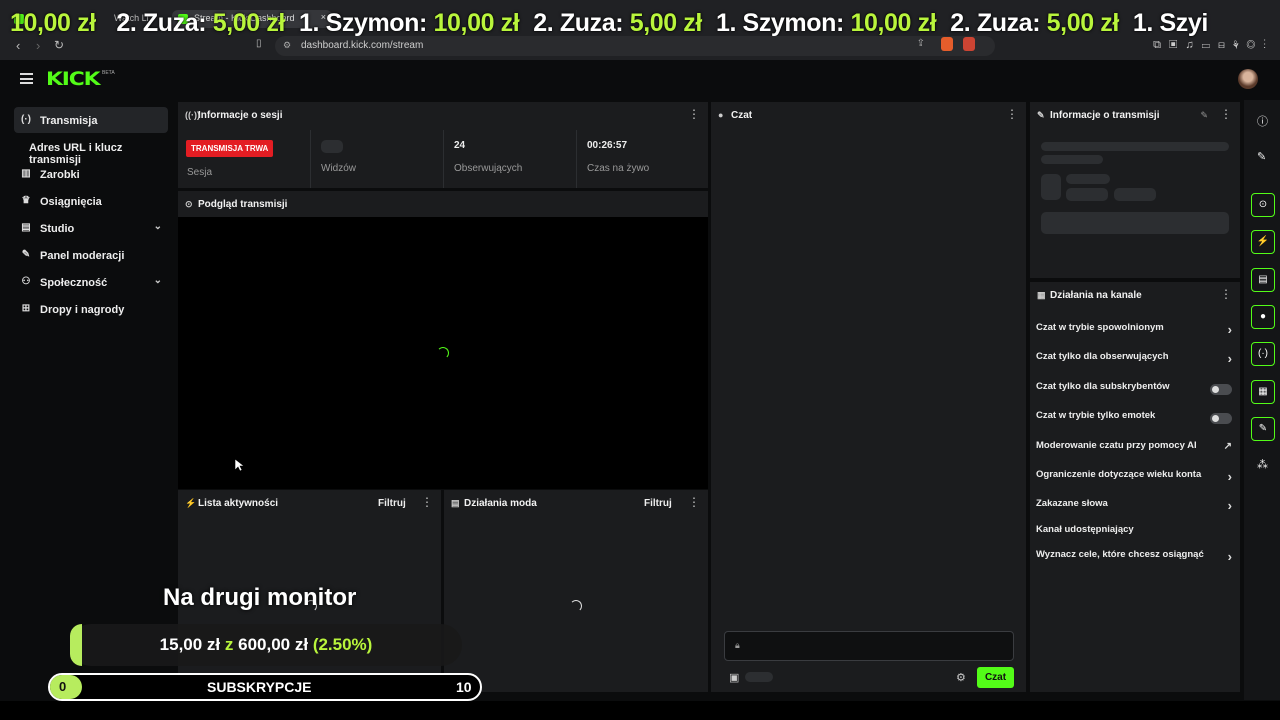  Describe the element at coordinates (1134, 420) in the screenshot. I see `action-emote-only: Czat w trybie tylko emotek` at that location.